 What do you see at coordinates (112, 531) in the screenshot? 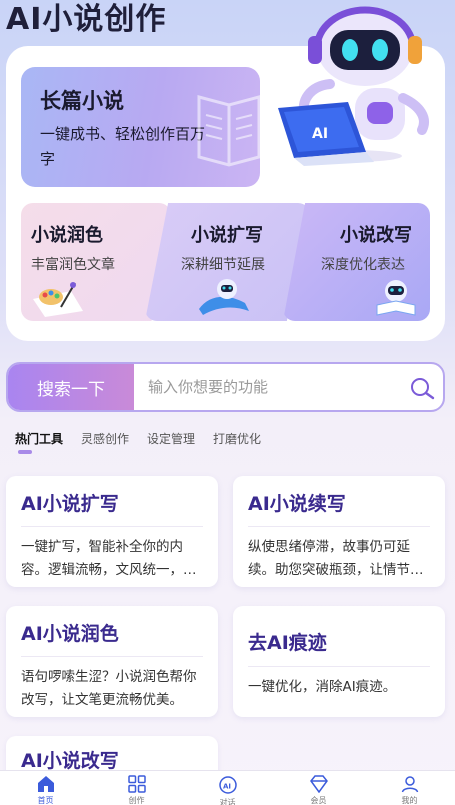
I see `tool-card-expand: AI小说扩写 一键扩写，智能补全你的内容。逻辑流畅，文风统一，让故事更加饱满。` at bounding box center [112, 531].